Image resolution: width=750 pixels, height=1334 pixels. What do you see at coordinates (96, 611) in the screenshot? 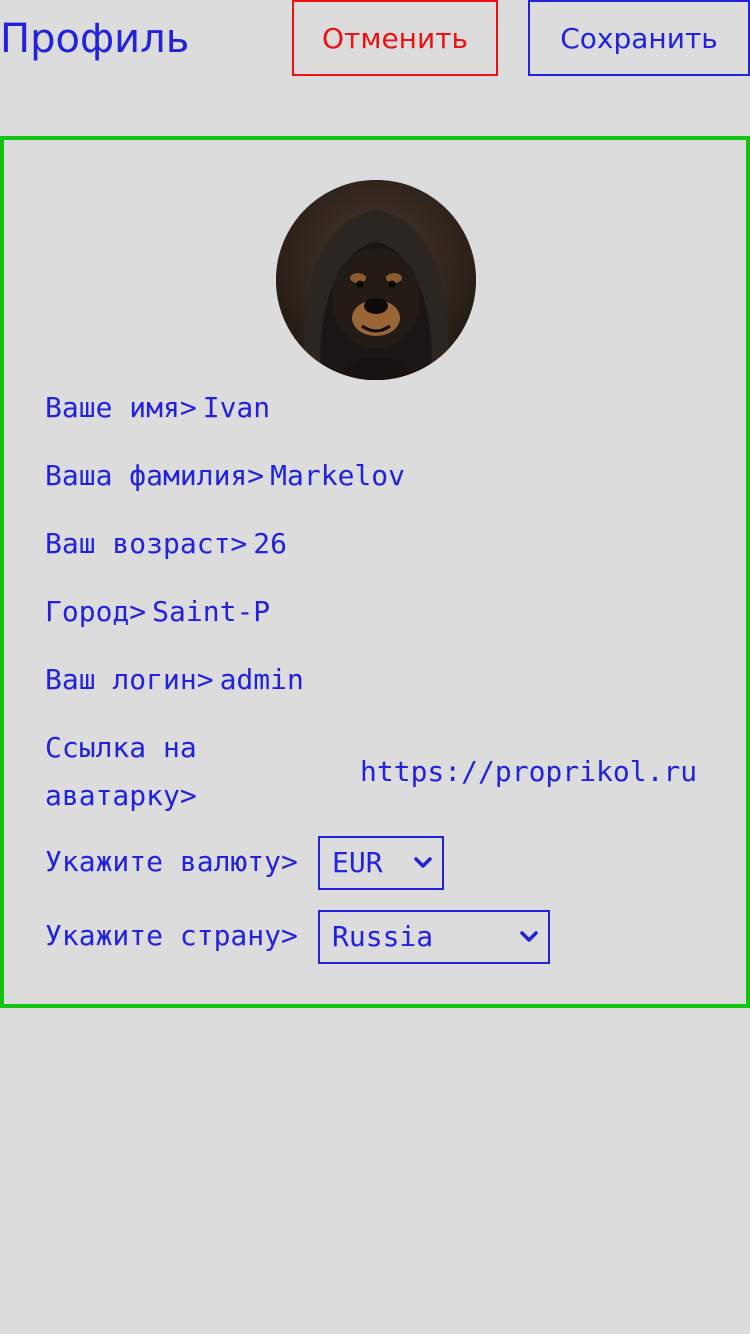
I see `city-label: Город>` at bounding box center [96, 611].